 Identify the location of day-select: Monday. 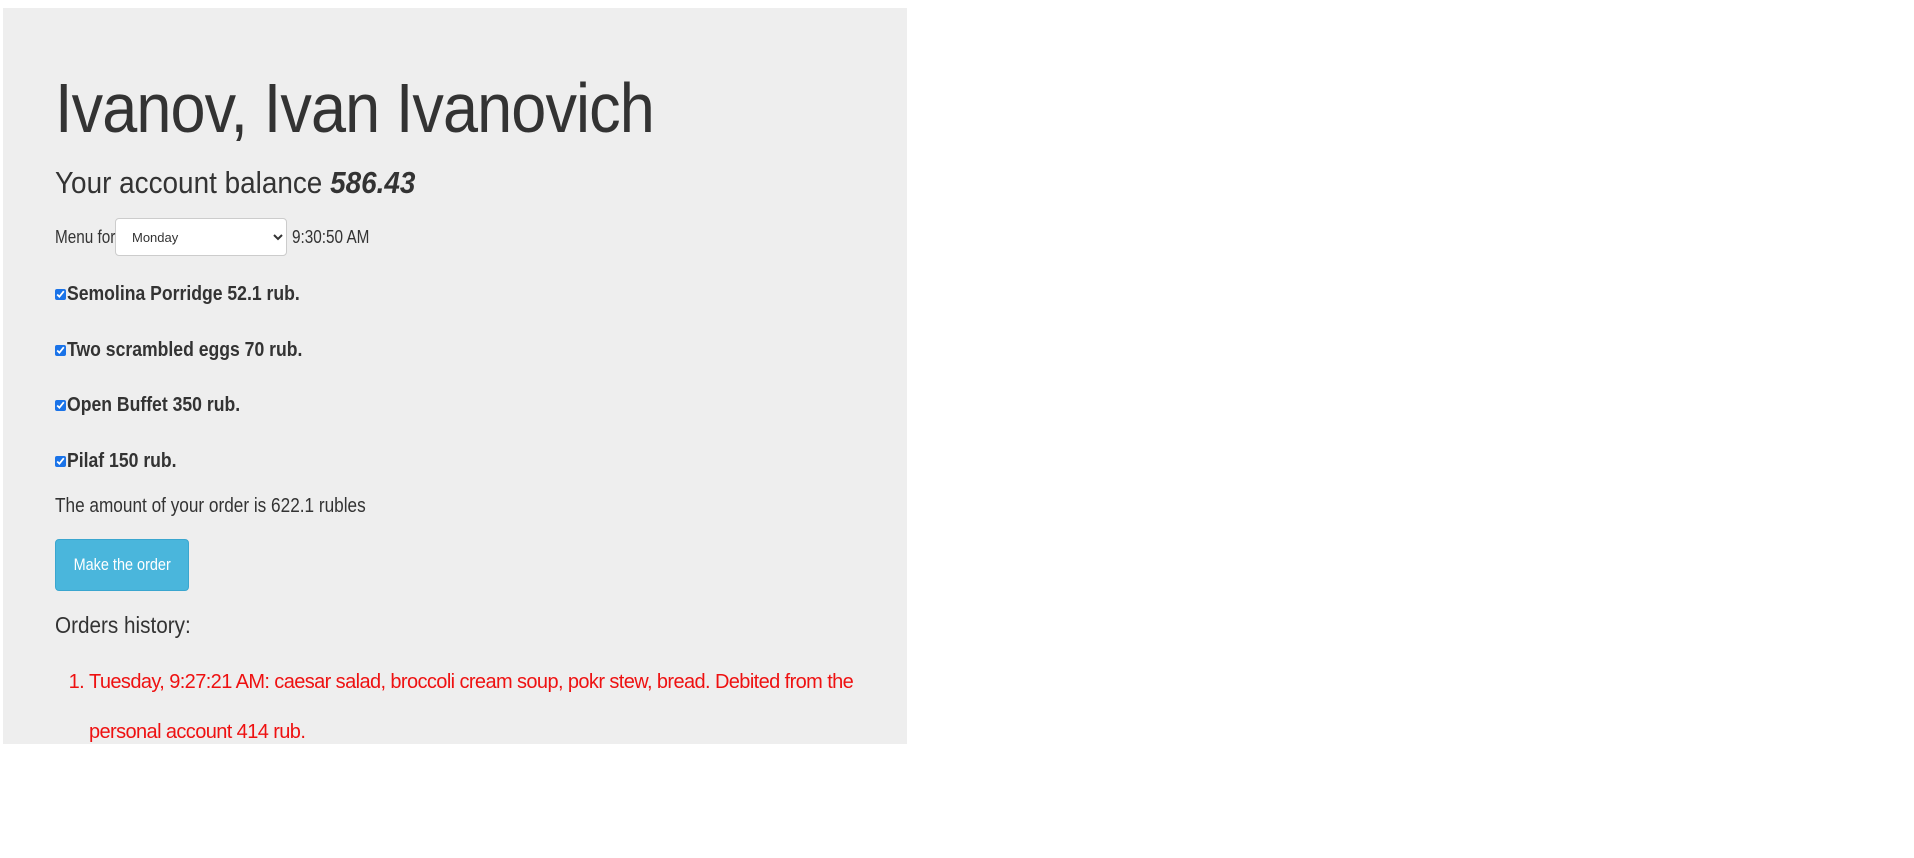
(201, 237).